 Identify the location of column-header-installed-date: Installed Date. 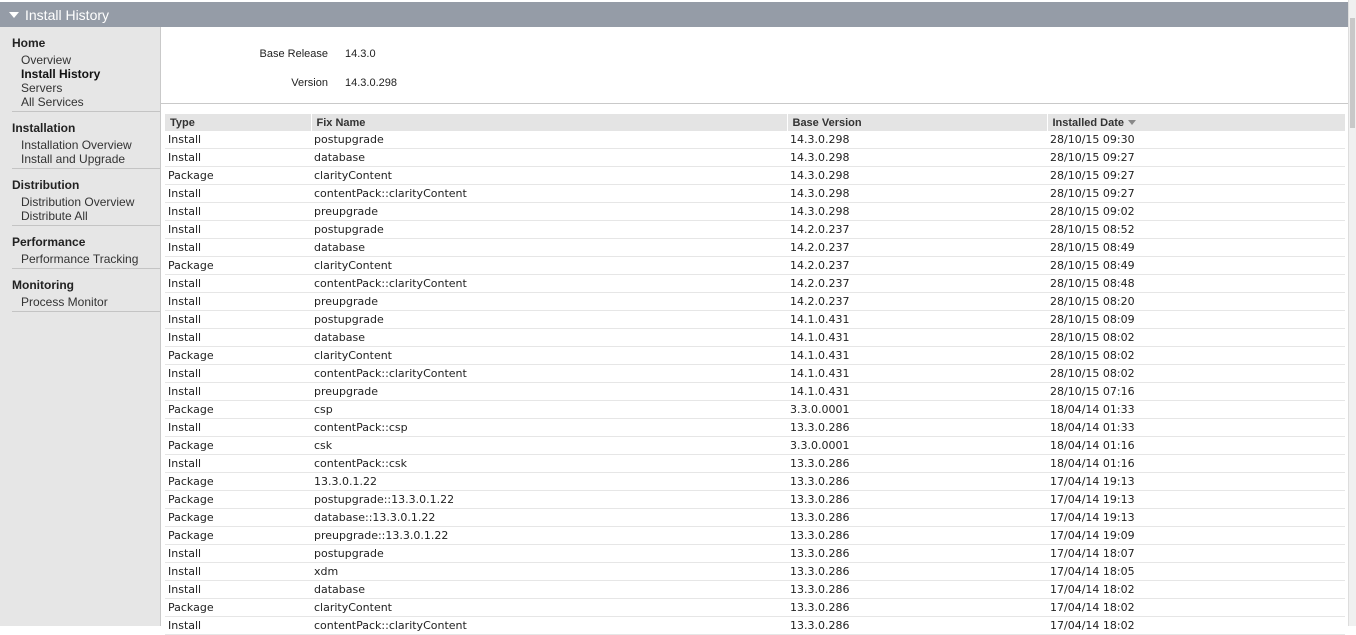
(1196, 122).